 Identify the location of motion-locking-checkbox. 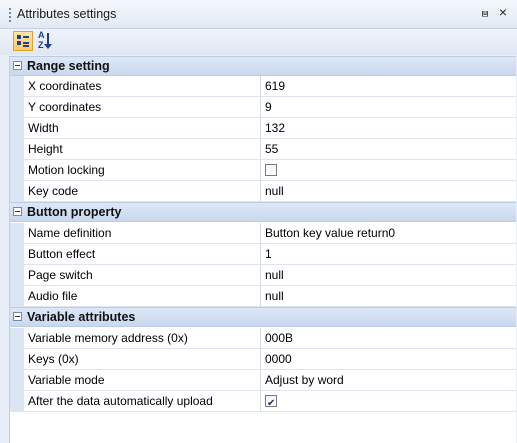
(271, 170).